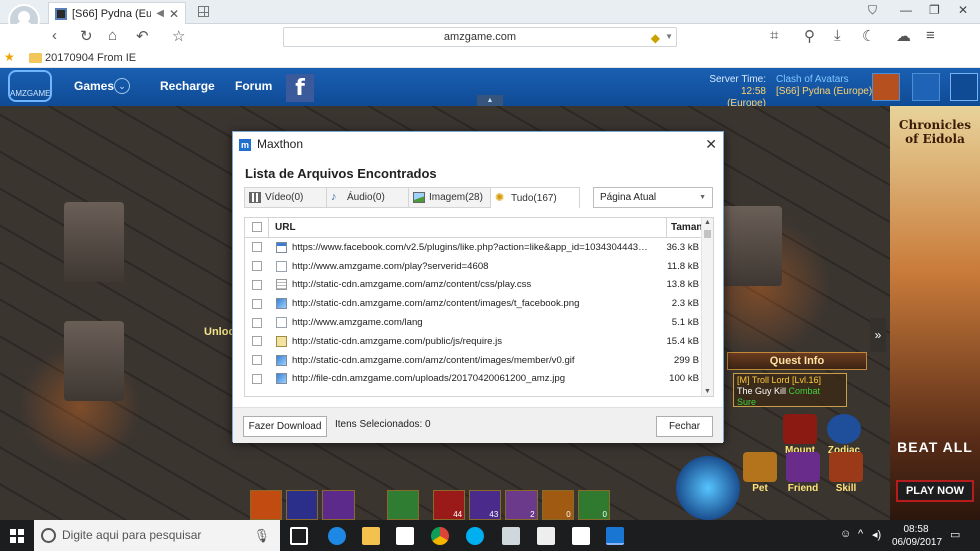  What do you see at coordinates (876, 534) in the screenshot?
I see `volume-icon: ◂)` at bounding box center [876, 534].